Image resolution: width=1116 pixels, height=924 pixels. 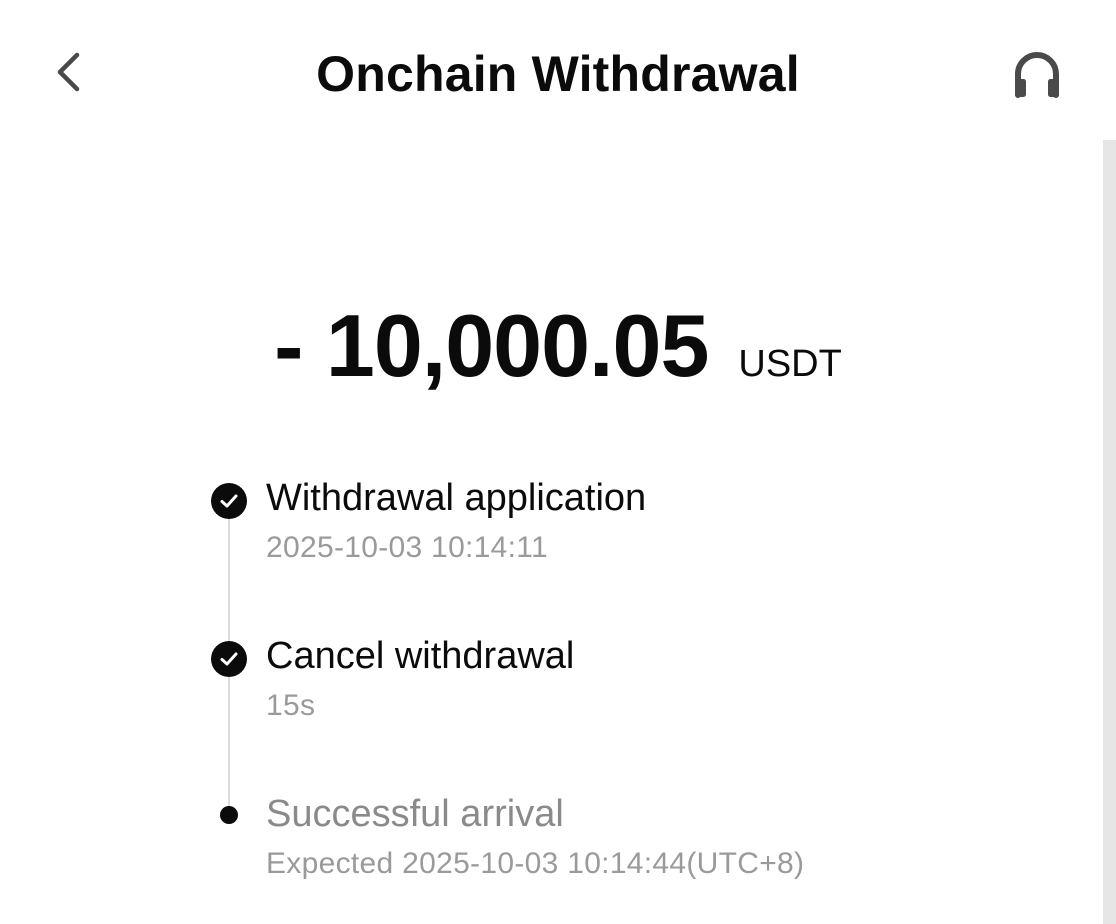 What do you see at coordinates (491, 345) in the screenshot?
I see `amount-value: - 10,000.05` at bounding box center [491, 345].